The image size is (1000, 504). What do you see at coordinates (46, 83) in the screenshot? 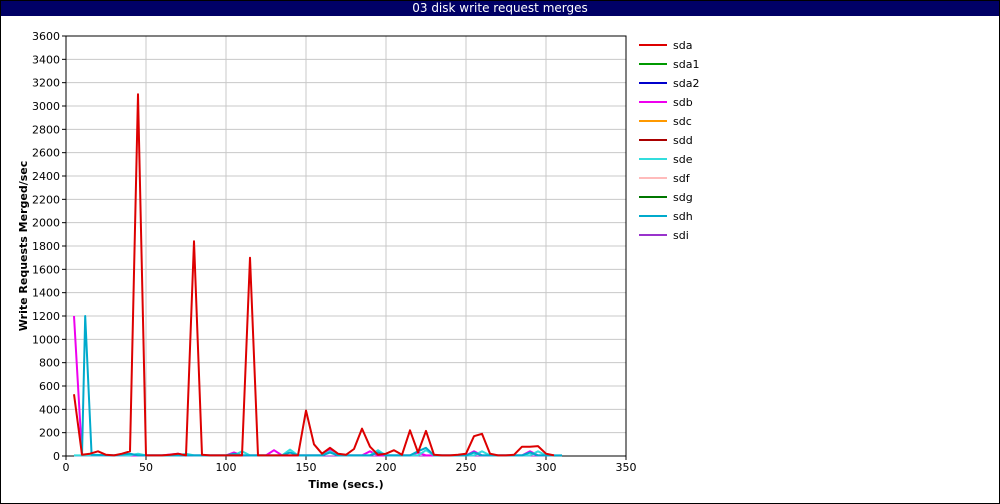
I see `y-tick-label: 3200` at bounding box center [46, 83].